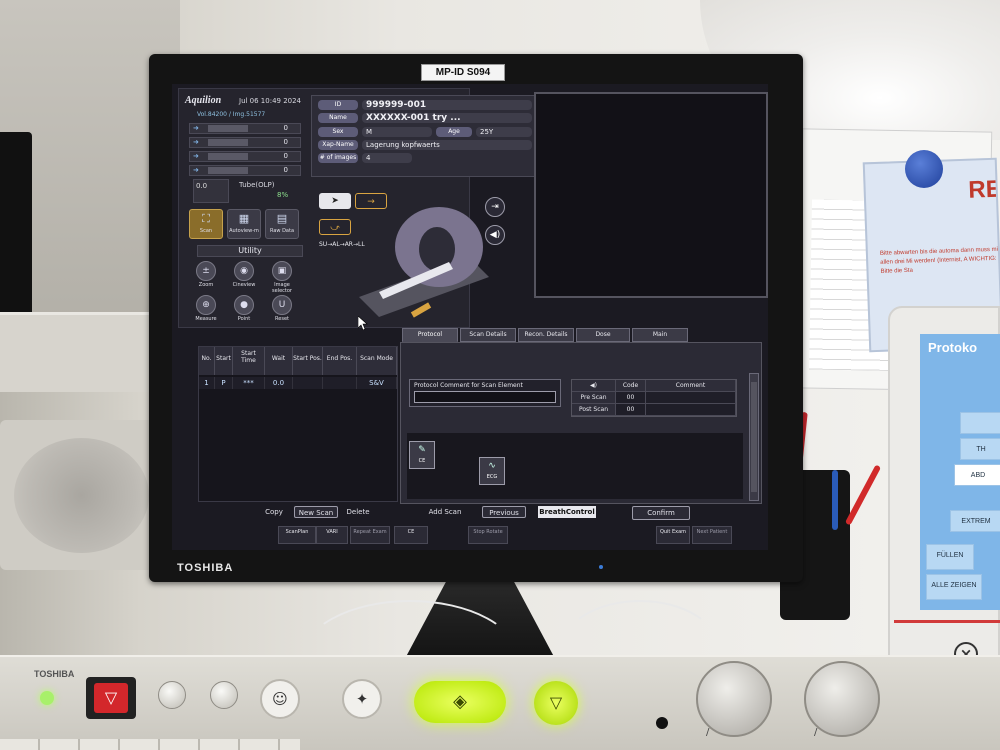 This screenshot has height=750, width=1000. I want to click on new-scan-button: New Scan, so click(316, 512).